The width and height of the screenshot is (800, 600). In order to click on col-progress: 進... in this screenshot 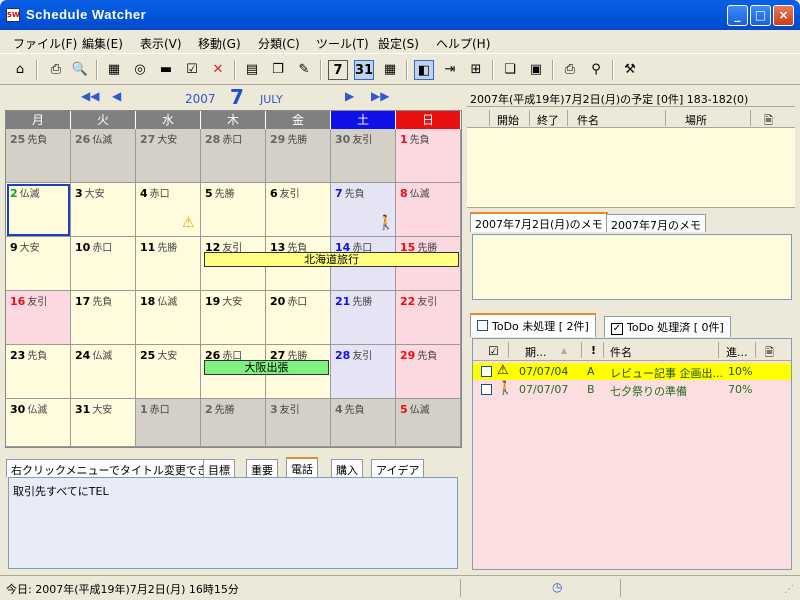, I will do `click(737, 352)`.